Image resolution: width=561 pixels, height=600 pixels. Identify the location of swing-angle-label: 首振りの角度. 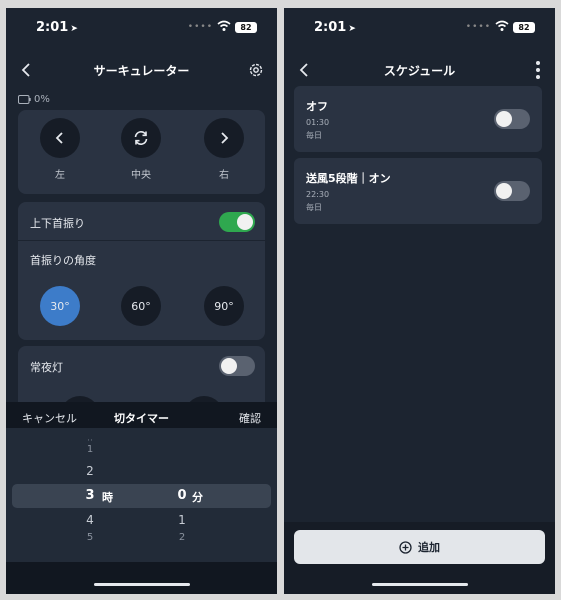
(63, 260).